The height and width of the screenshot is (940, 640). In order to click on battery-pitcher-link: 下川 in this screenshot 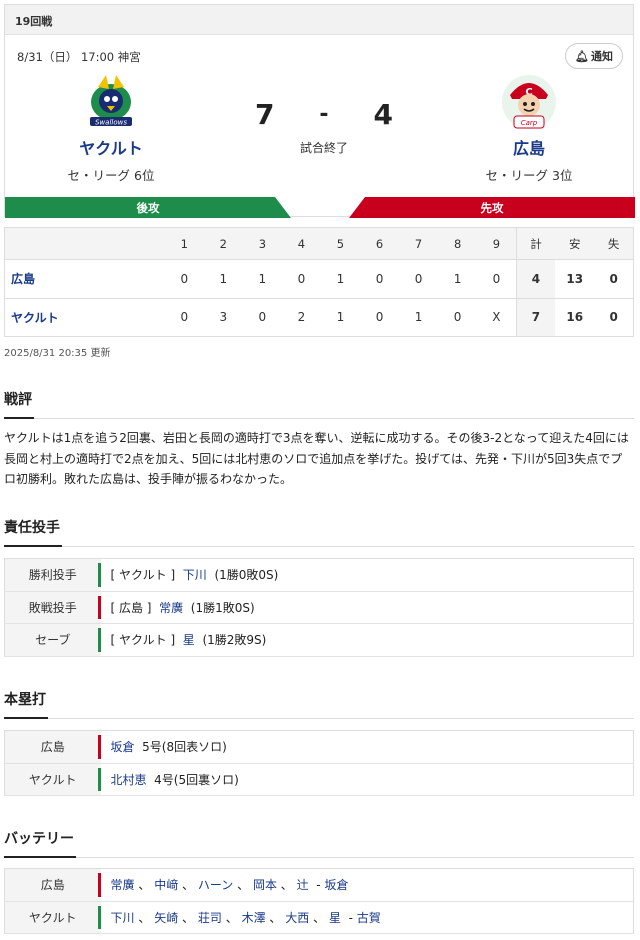, I will do `click(123, 918)`.